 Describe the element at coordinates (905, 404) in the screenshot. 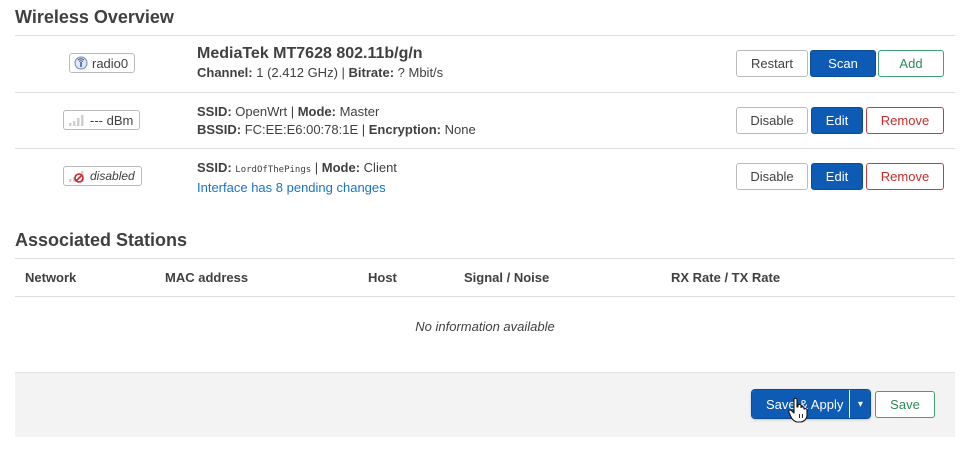

I see `save-button: Save` at that location.